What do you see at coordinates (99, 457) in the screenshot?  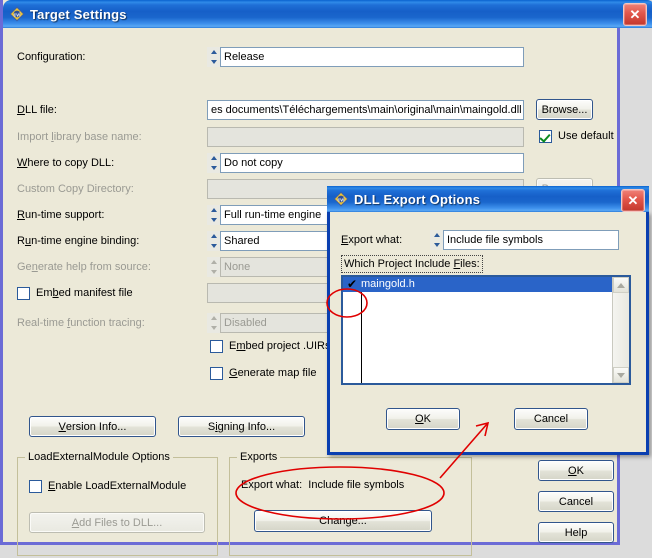 I see `load-external-module-caption: LoadExternalModule Options` at bounding box center [99, 457].